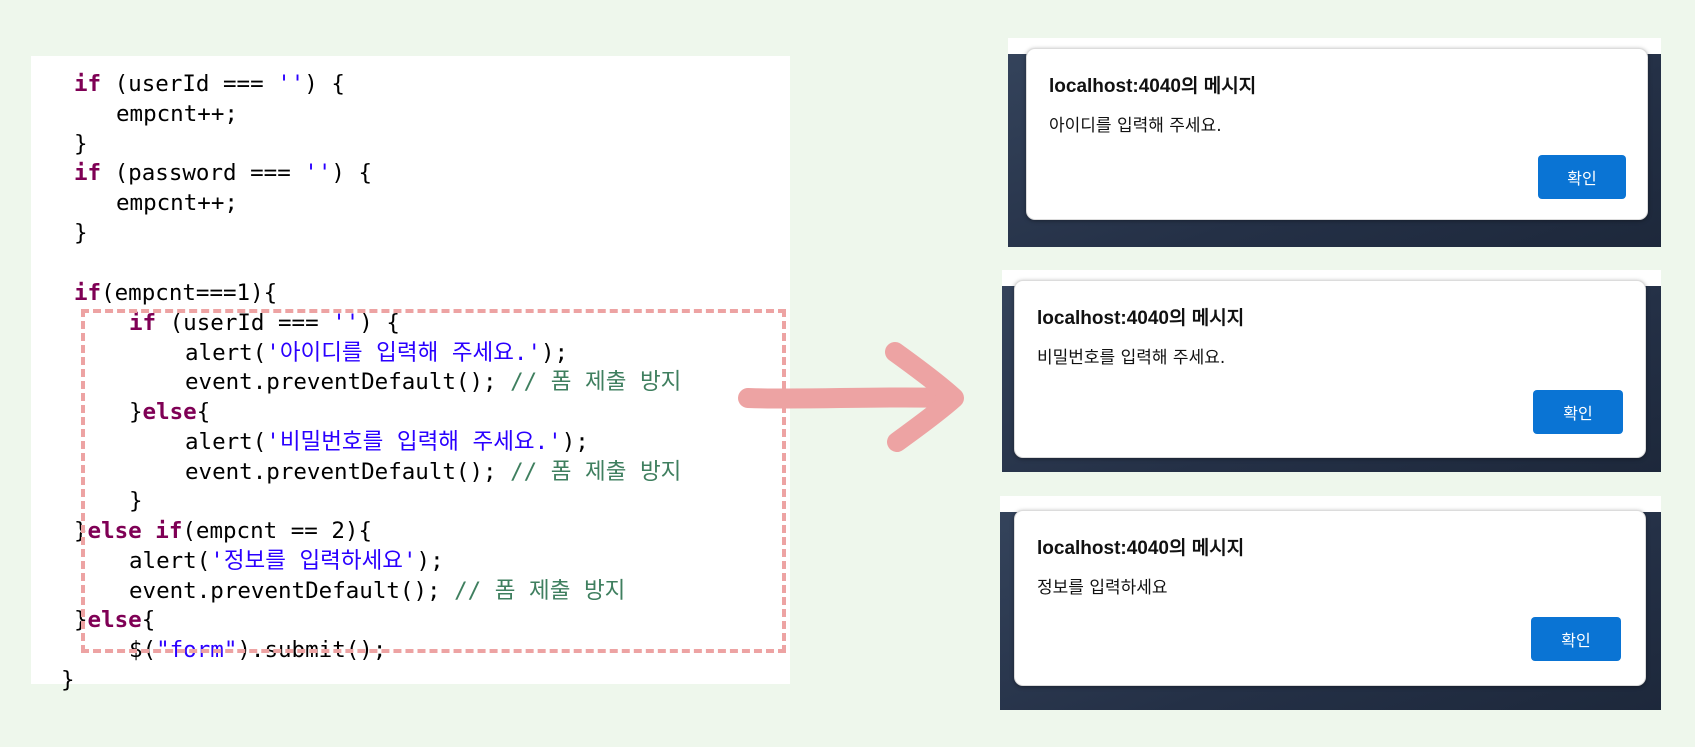  I want to click on code-token: (empcnt===1){, so click(189, 293).